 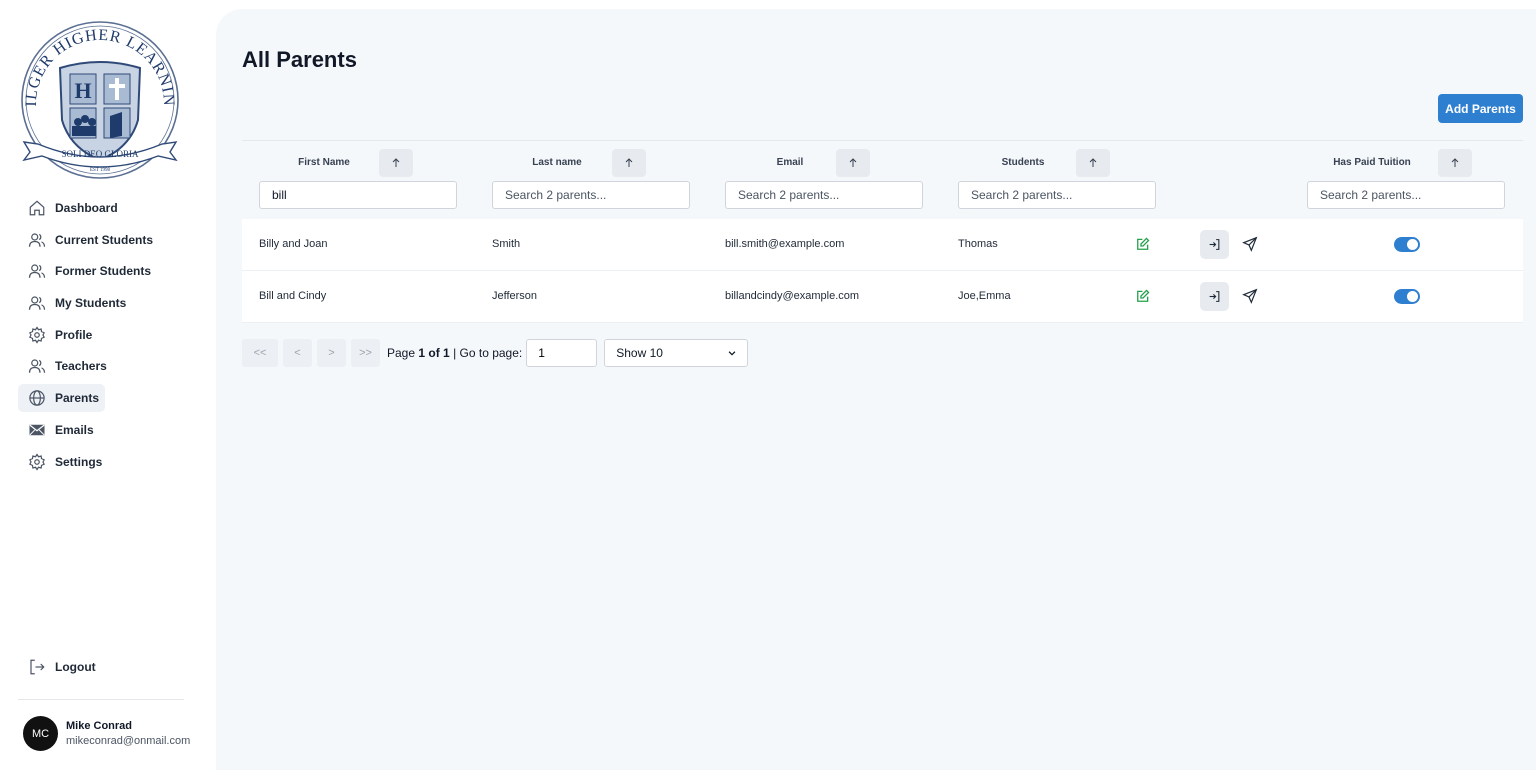 What do you see at coordinates (1023, 162) in the screenshot?
I see `column-header-students: Students` at bounding box center [1023, 162].